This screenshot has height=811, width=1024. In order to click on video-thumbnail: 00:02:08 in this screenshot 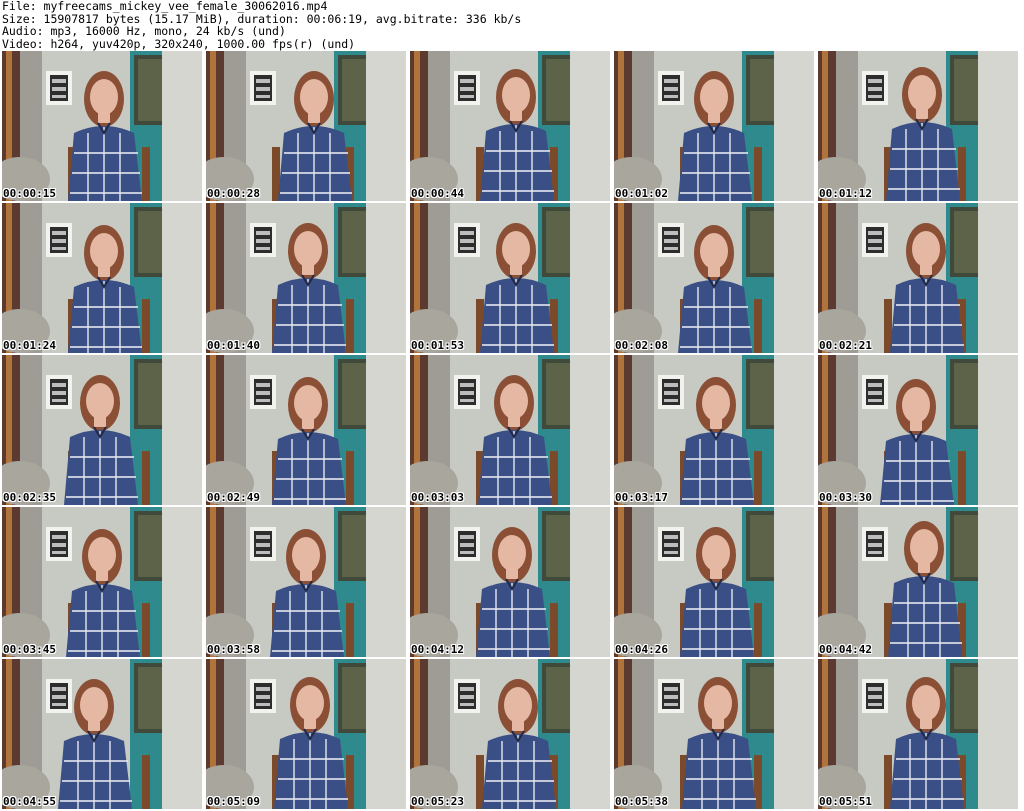, I will do `click(714, 278)`.